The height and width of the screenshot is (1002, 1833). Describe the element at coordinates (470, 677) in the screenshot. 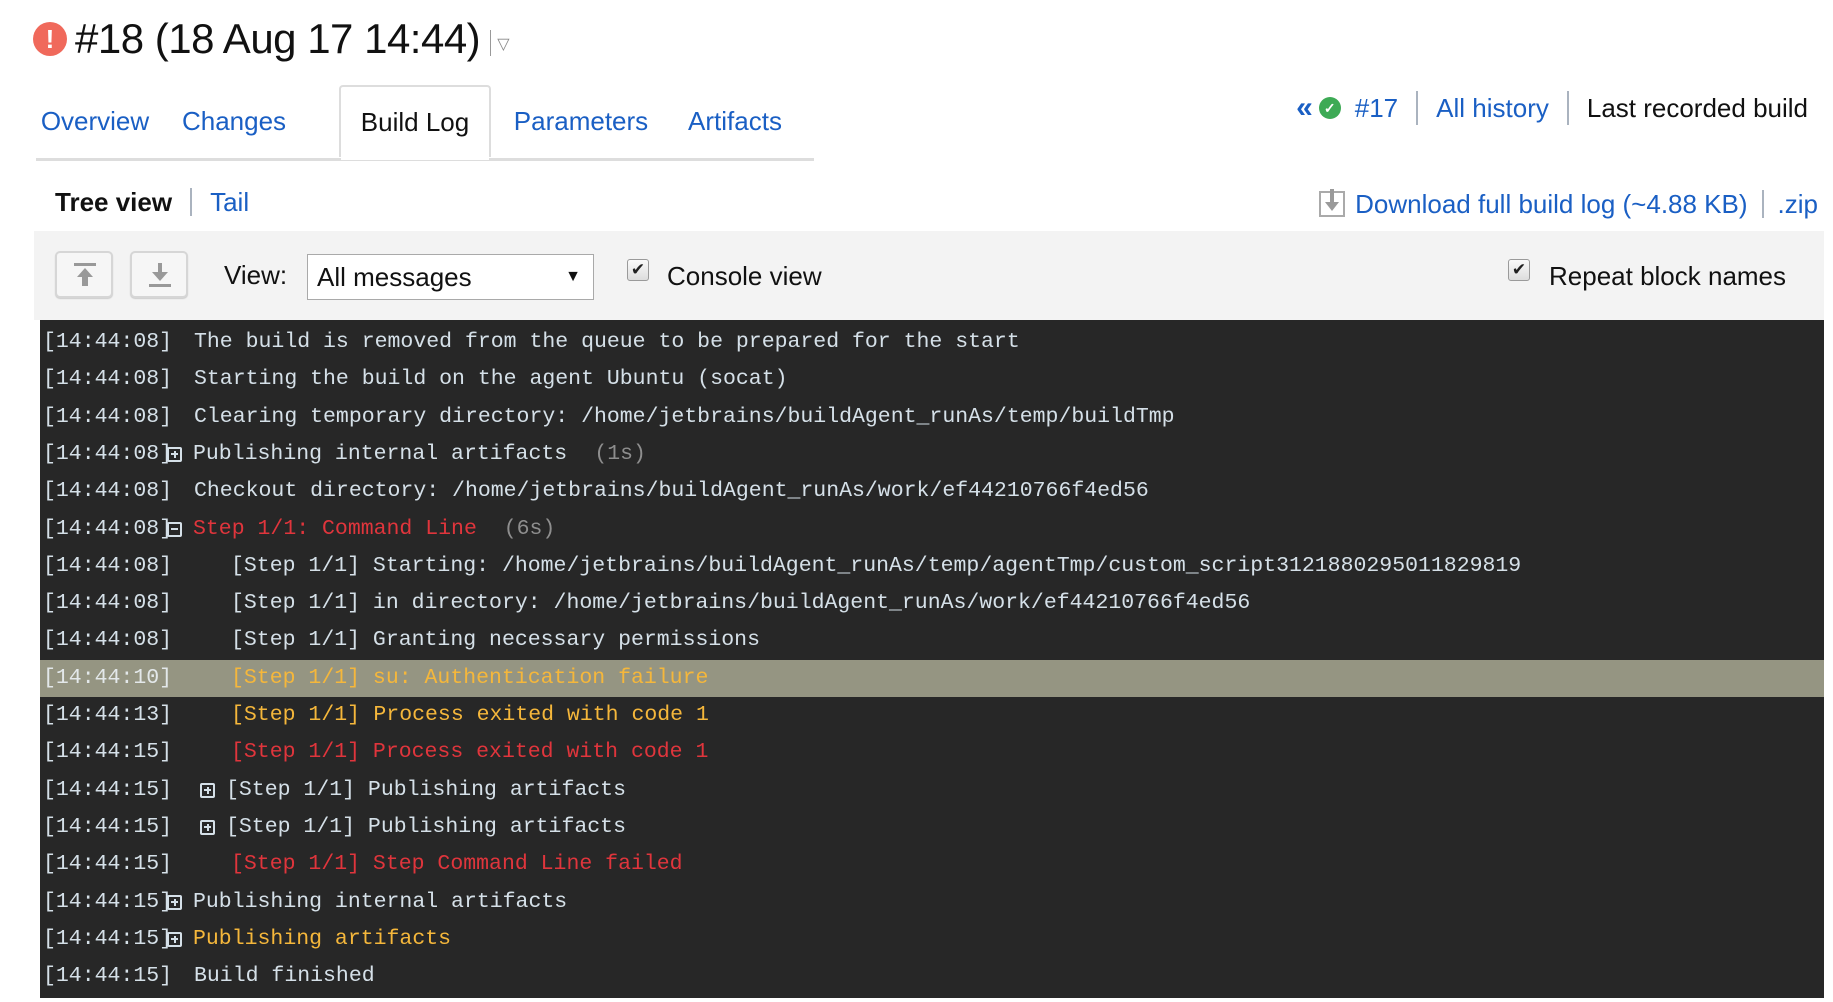

I see `log-message: [Step 1/1] su: Authentication failure` at that location.